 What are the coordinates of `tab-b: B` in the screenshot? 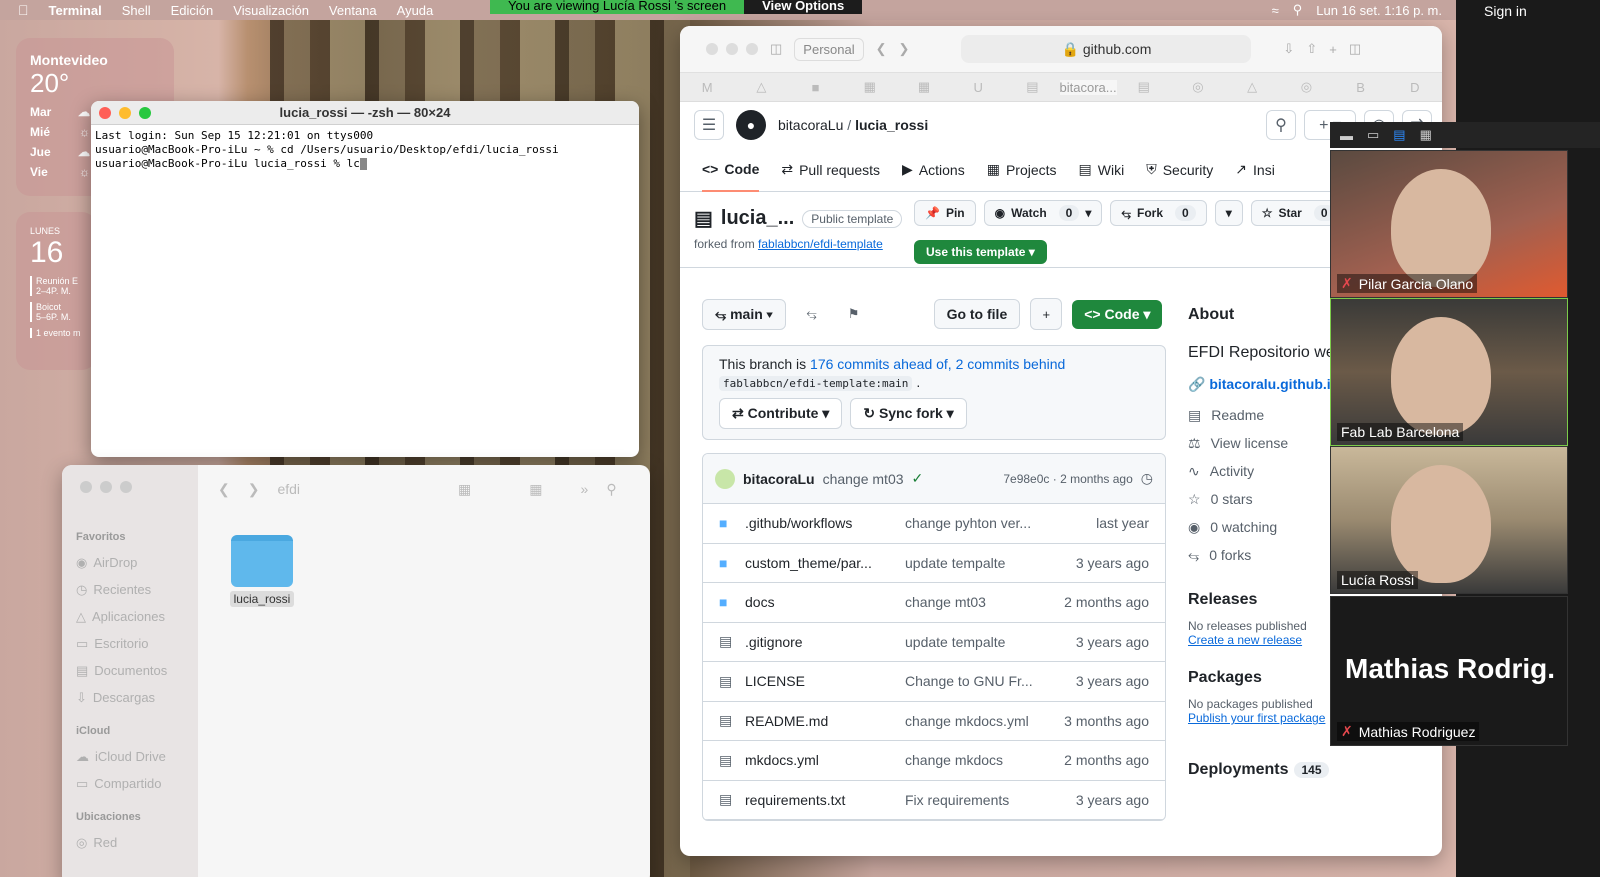 It's located at (1361, 87).